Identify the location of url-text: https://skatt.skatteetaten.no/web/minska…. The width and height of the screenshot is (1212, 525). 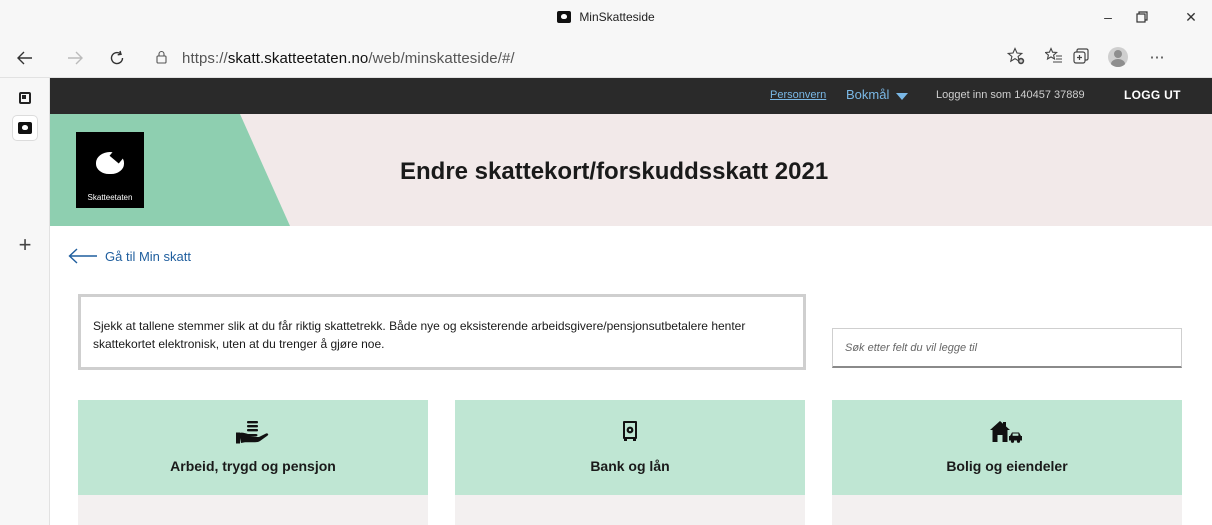
(348, 58).